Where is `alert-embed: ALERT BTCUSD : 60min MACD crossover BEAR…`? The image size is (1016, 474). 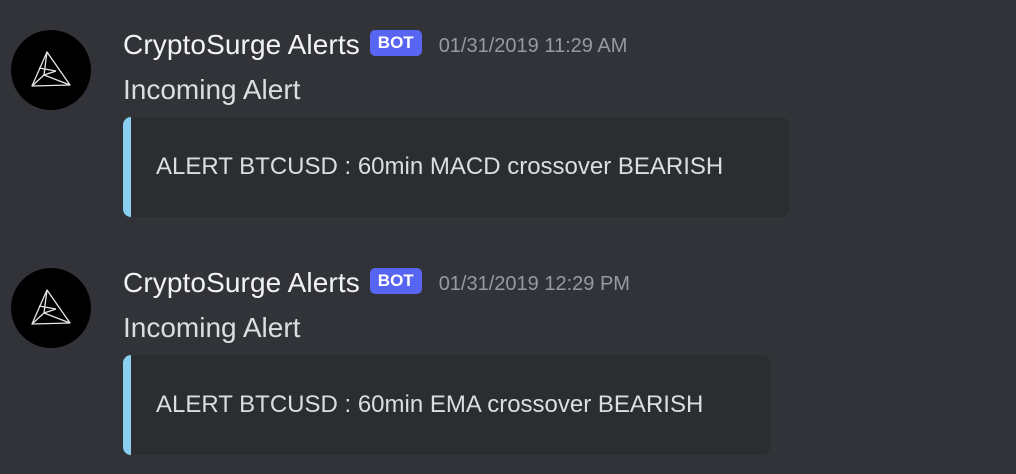
alert-embed: ALERT BTCUSD : 60min MACD crossover BEAR… is located at coordinates (456, 167).